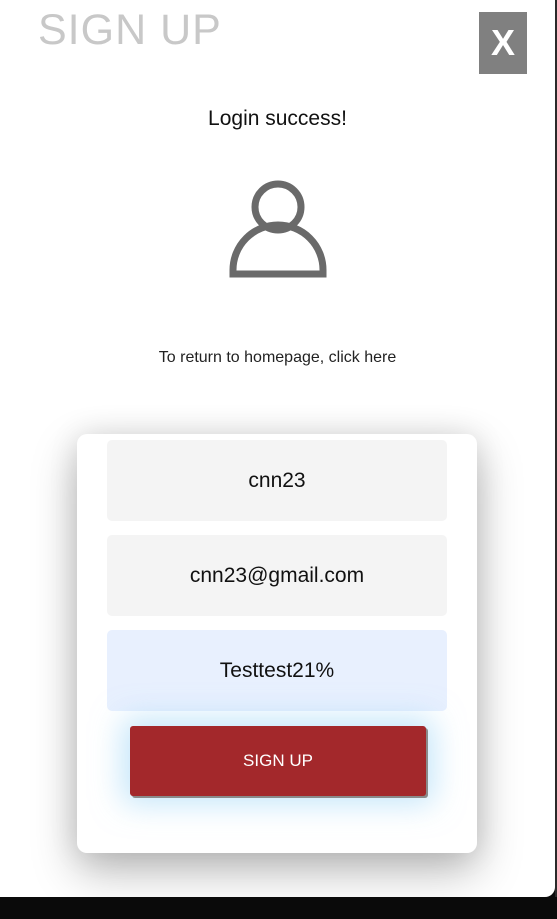 This screenshot has height=919, width=557. Describe the element at coordinates (277, 480) in the screenshot. I see `username-input` at that location.